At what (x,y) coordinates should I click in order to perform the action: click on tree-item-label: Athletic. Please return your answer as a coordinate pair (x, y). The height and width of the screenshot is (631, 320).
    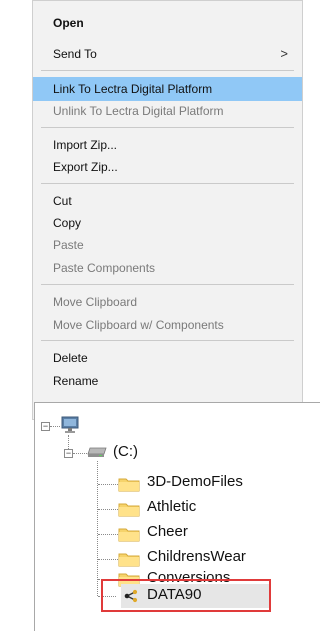
    Looking at the image, I should click on (171, 506).